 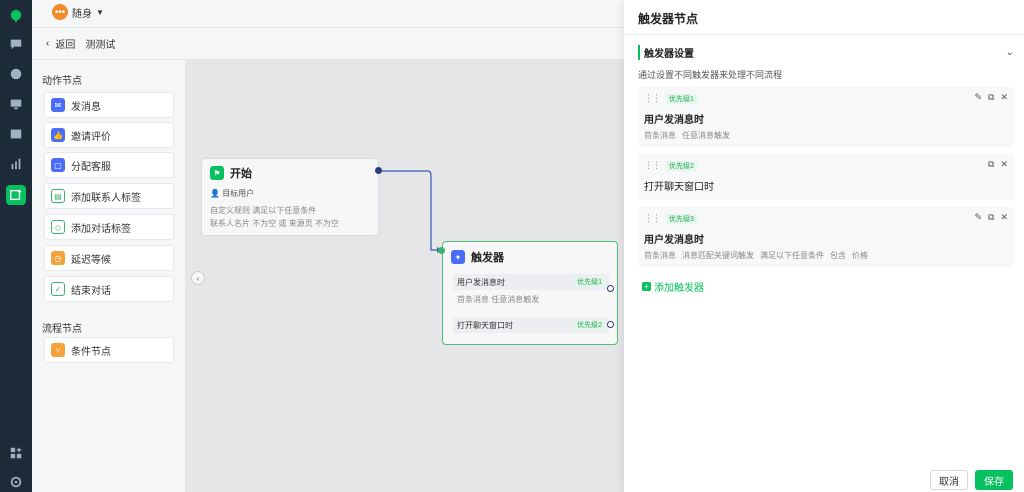 I want to click on trigger-row-1: 用户发消息时 优先级1, so click(x=531, y=282).